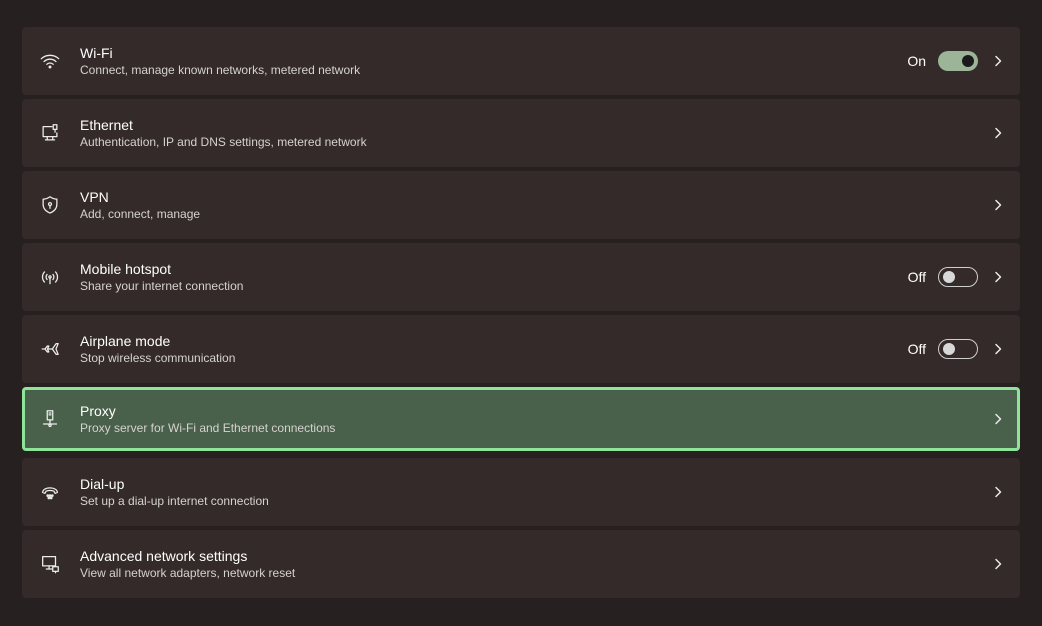  Describe the element at coordinates (174, 501) in the screenshot. I see `dial-up-subtitle: Set up a dial-up internet connection` at that location.